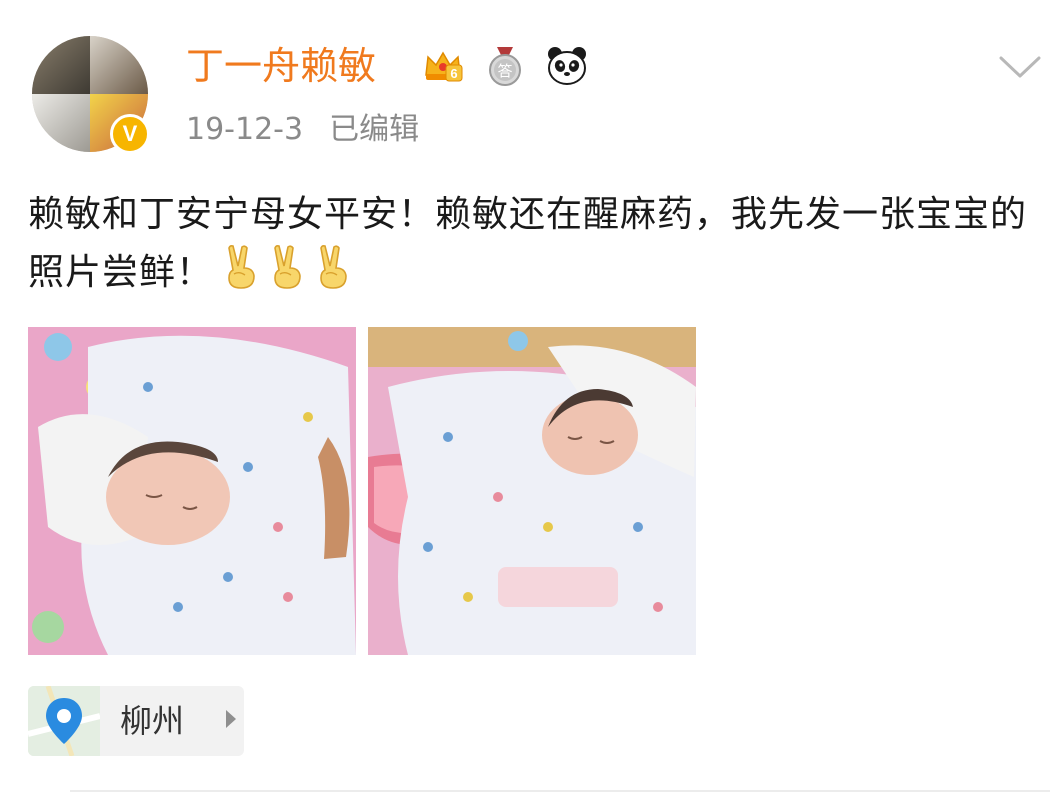 The width and height of the screenshot is (1063, 794). What do you see at coordinates (374, 129) in the screenshot?
I see `edited-label: 已编辑` at bounding box center [374, 129].